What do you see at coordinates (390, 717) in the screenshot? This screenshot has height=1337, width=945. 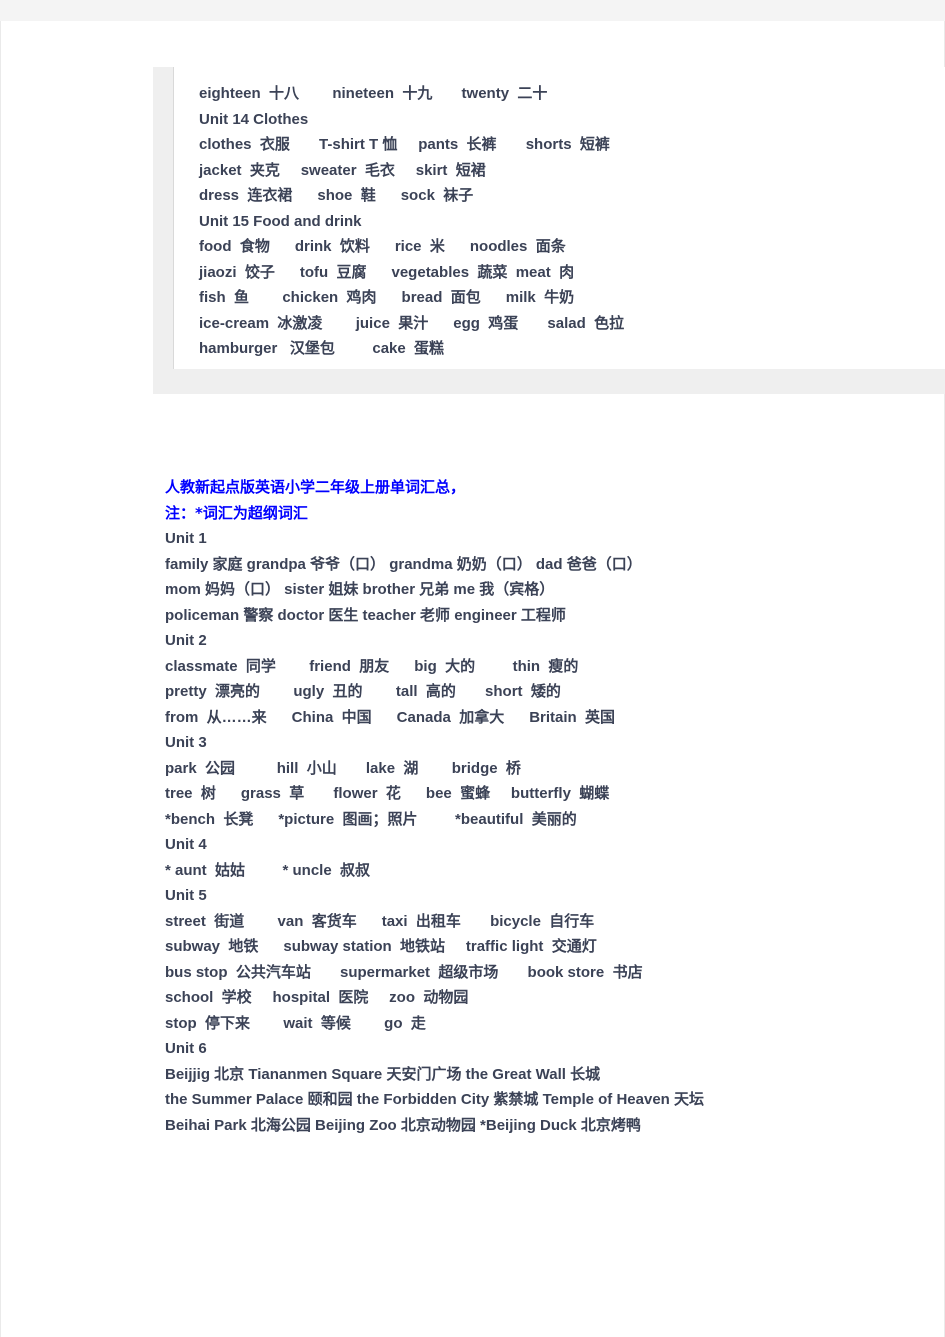 I see `vocab-line: from 从……来 China 中国 Canada 加拿大 Britain 英国` at bounding box center [390, 717].